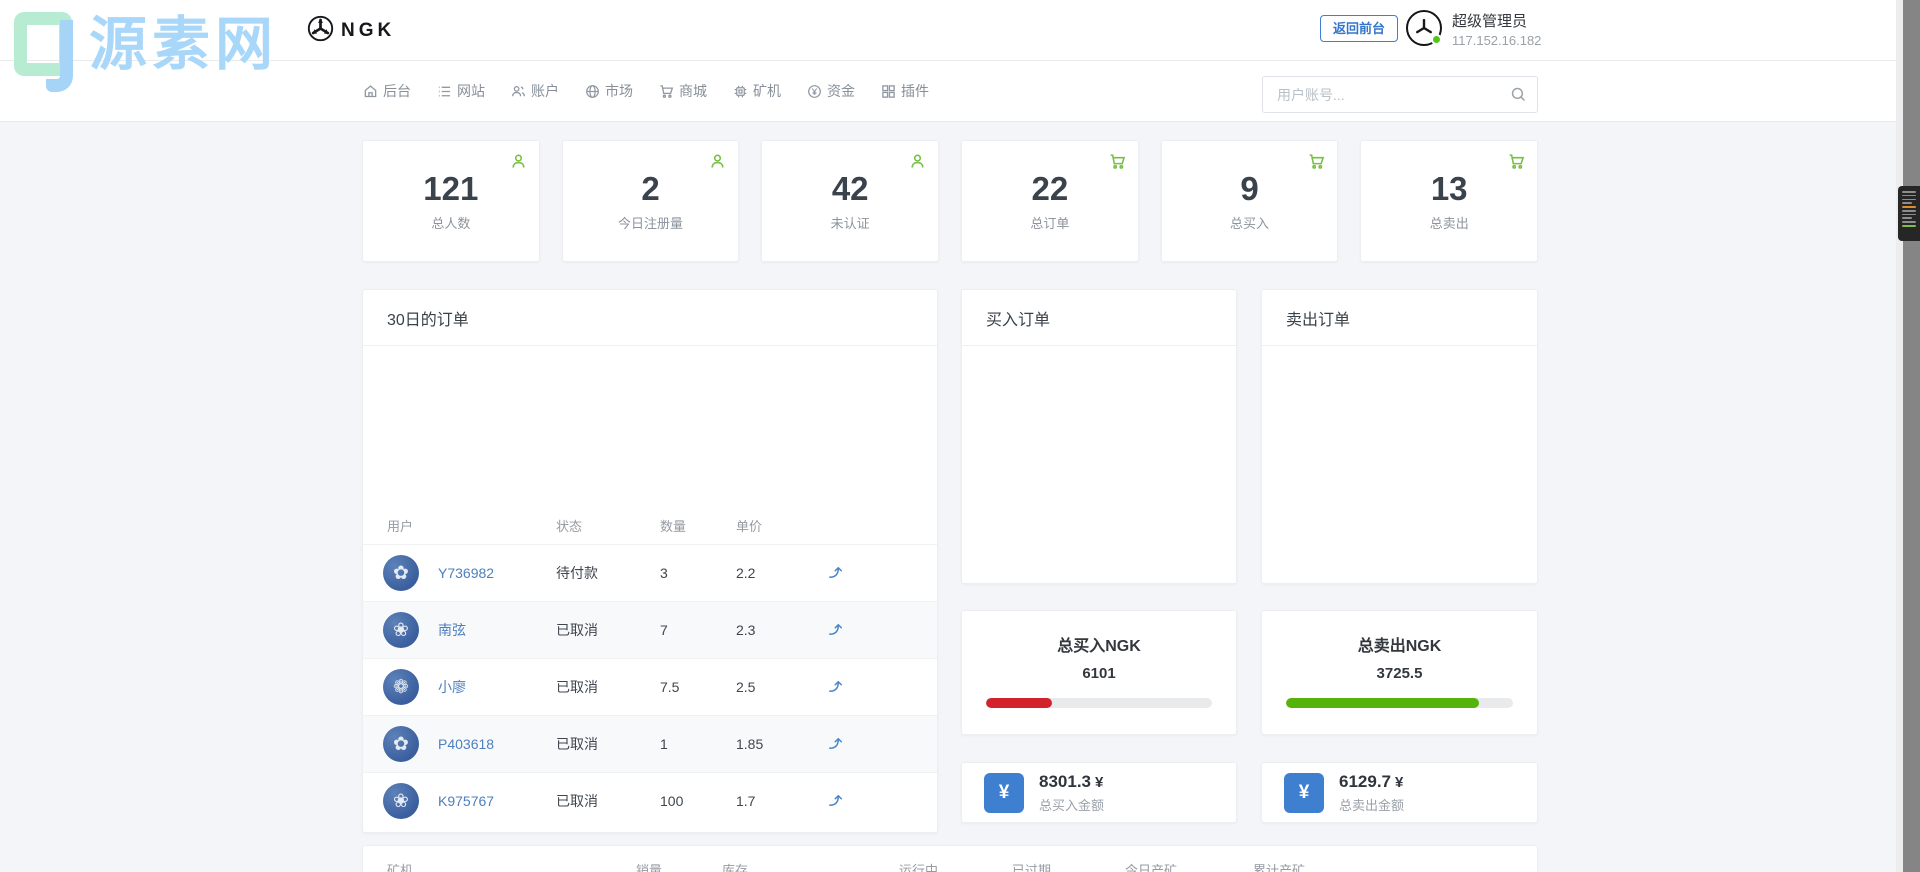  I want to click on stat-card-total-orders: 22 总订单, so click(1050, 201).